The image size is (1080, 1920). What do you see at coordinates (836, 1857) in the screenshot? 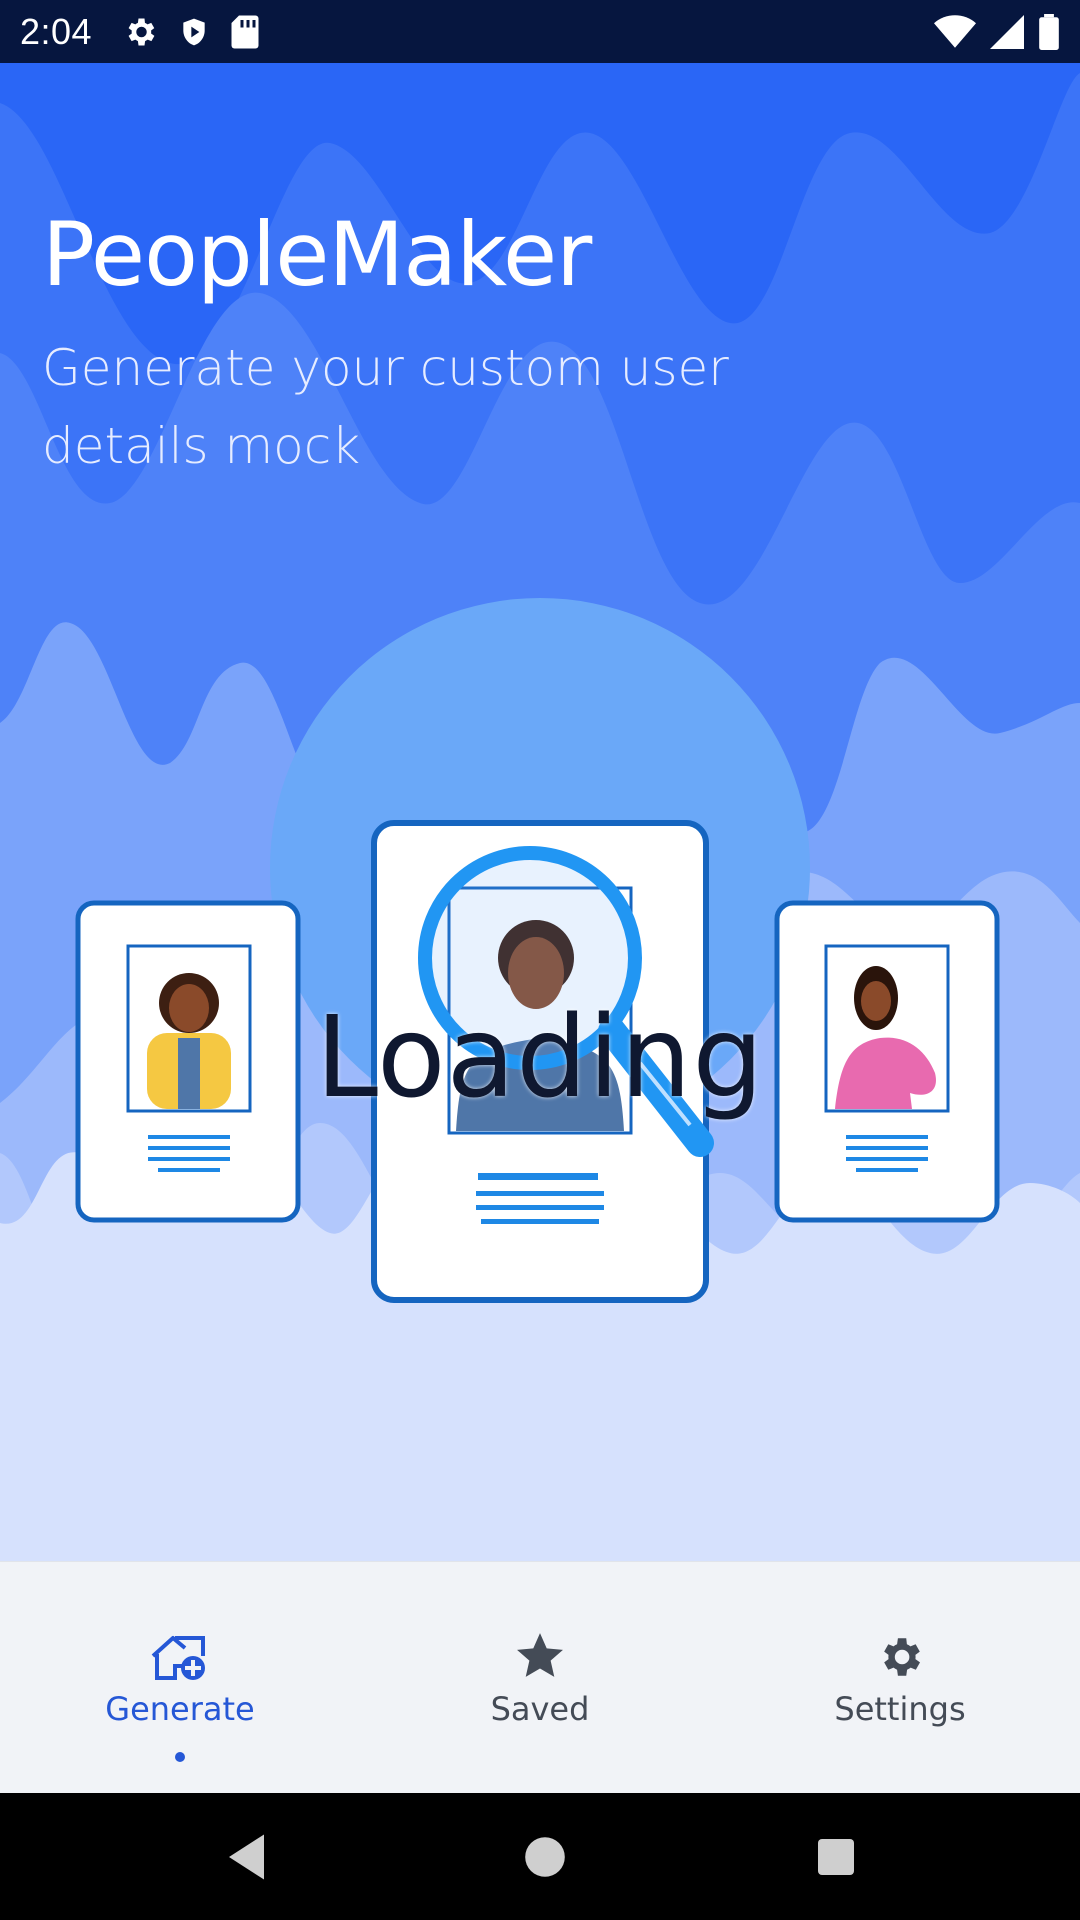
I see `recents-icon` at bounding box center [836, 1857].